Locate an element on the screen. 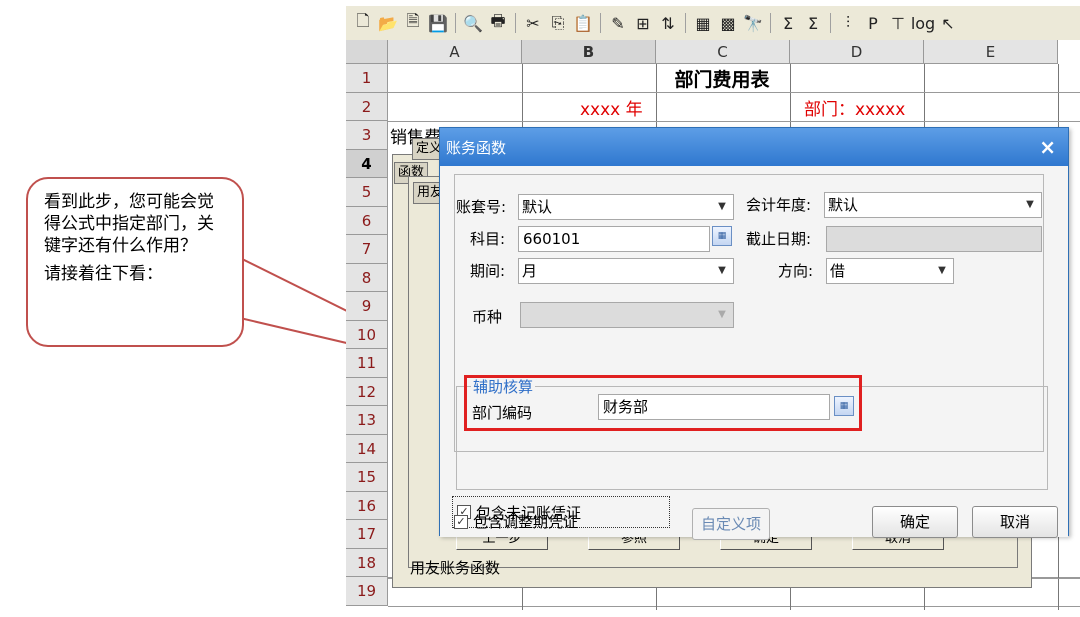  include-adjust-checkbox: ✓ 包含调整期凭证 is located at coordinates (516, 521).